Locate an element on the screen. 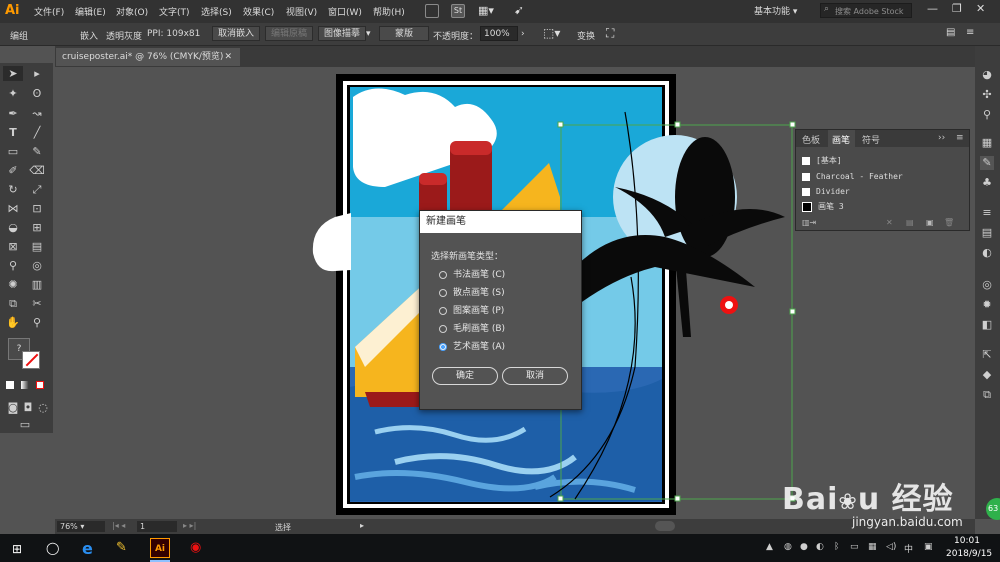  ok-button: 确定 is located at coordinates (465, 376).